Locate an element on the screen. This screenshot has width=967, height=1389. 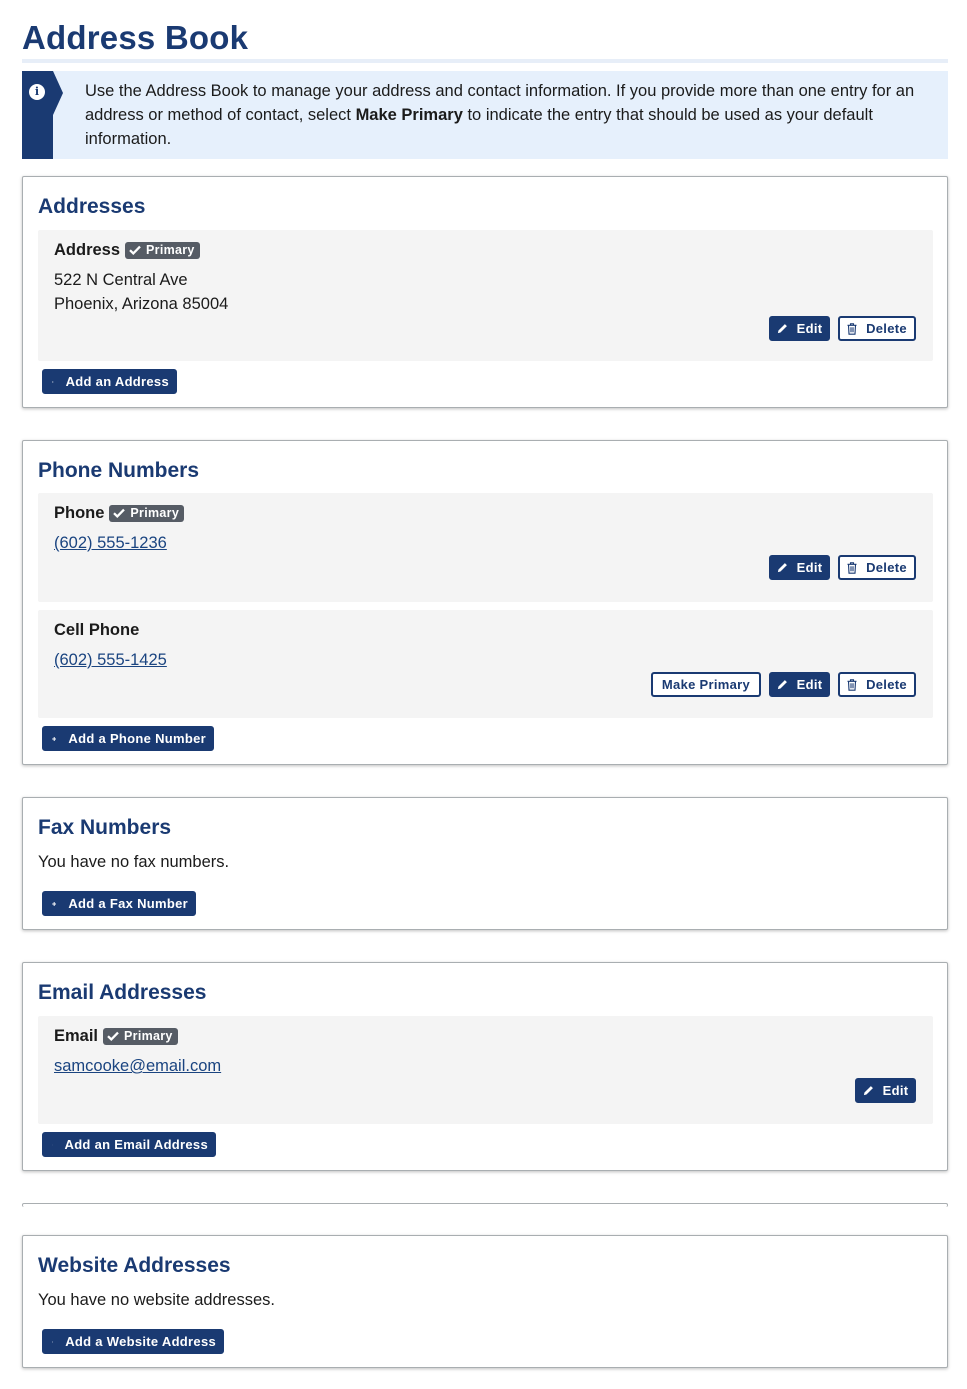
cell-phone-number-link: (602) 555-1425 is located at coordinates (110, 660).